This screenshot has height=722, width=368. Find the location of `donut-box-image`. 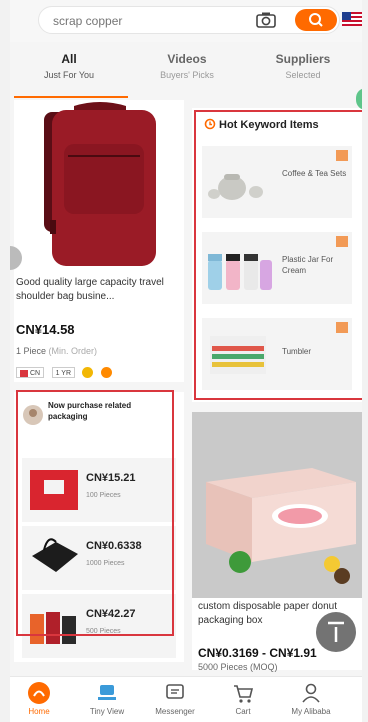

donut-box-image is located at coordinates (277, 505).